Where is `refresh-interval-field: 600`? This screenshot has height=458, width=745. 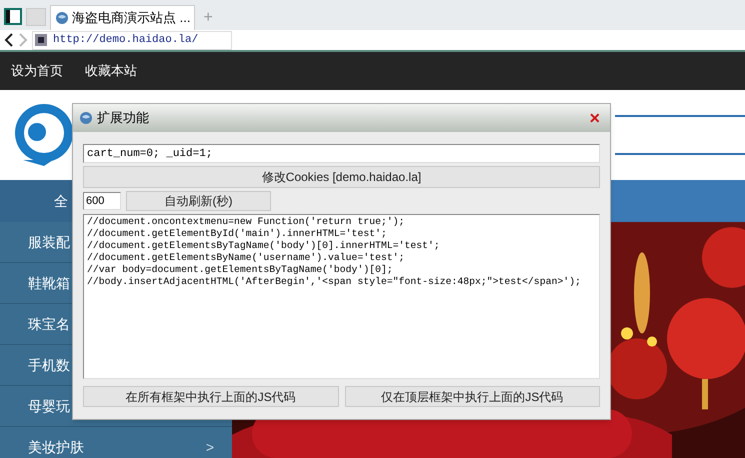 refresh-interval-field: 600 is located at coordinates (102, 201).